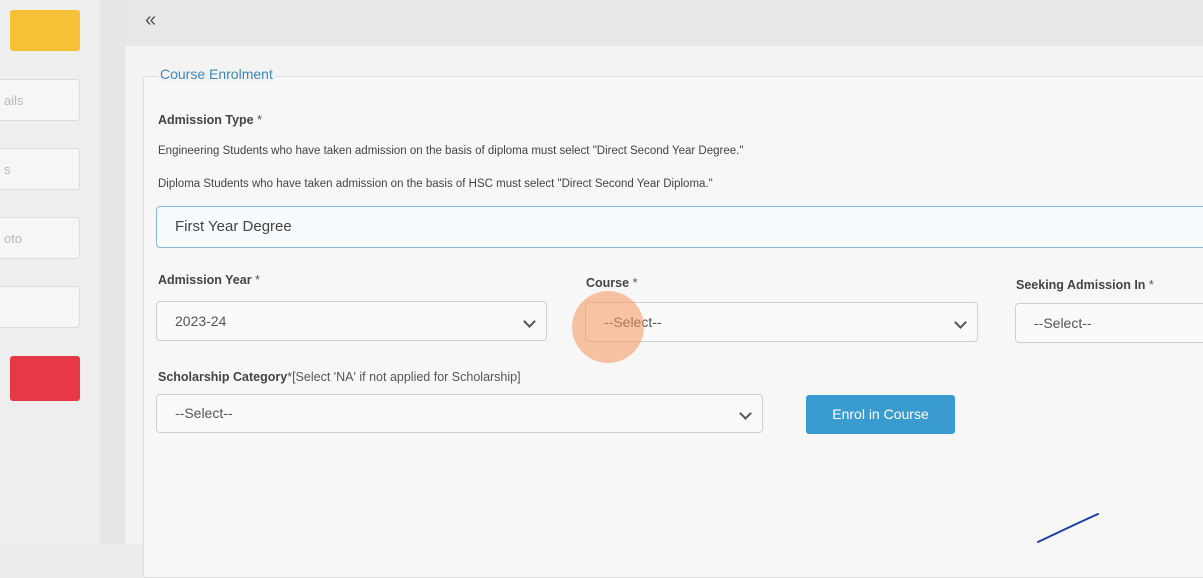 The height and width of the screenshot is (578, 1203). I want to click on enrol-in-course-button: Enrol in Course, so click(880, 414).